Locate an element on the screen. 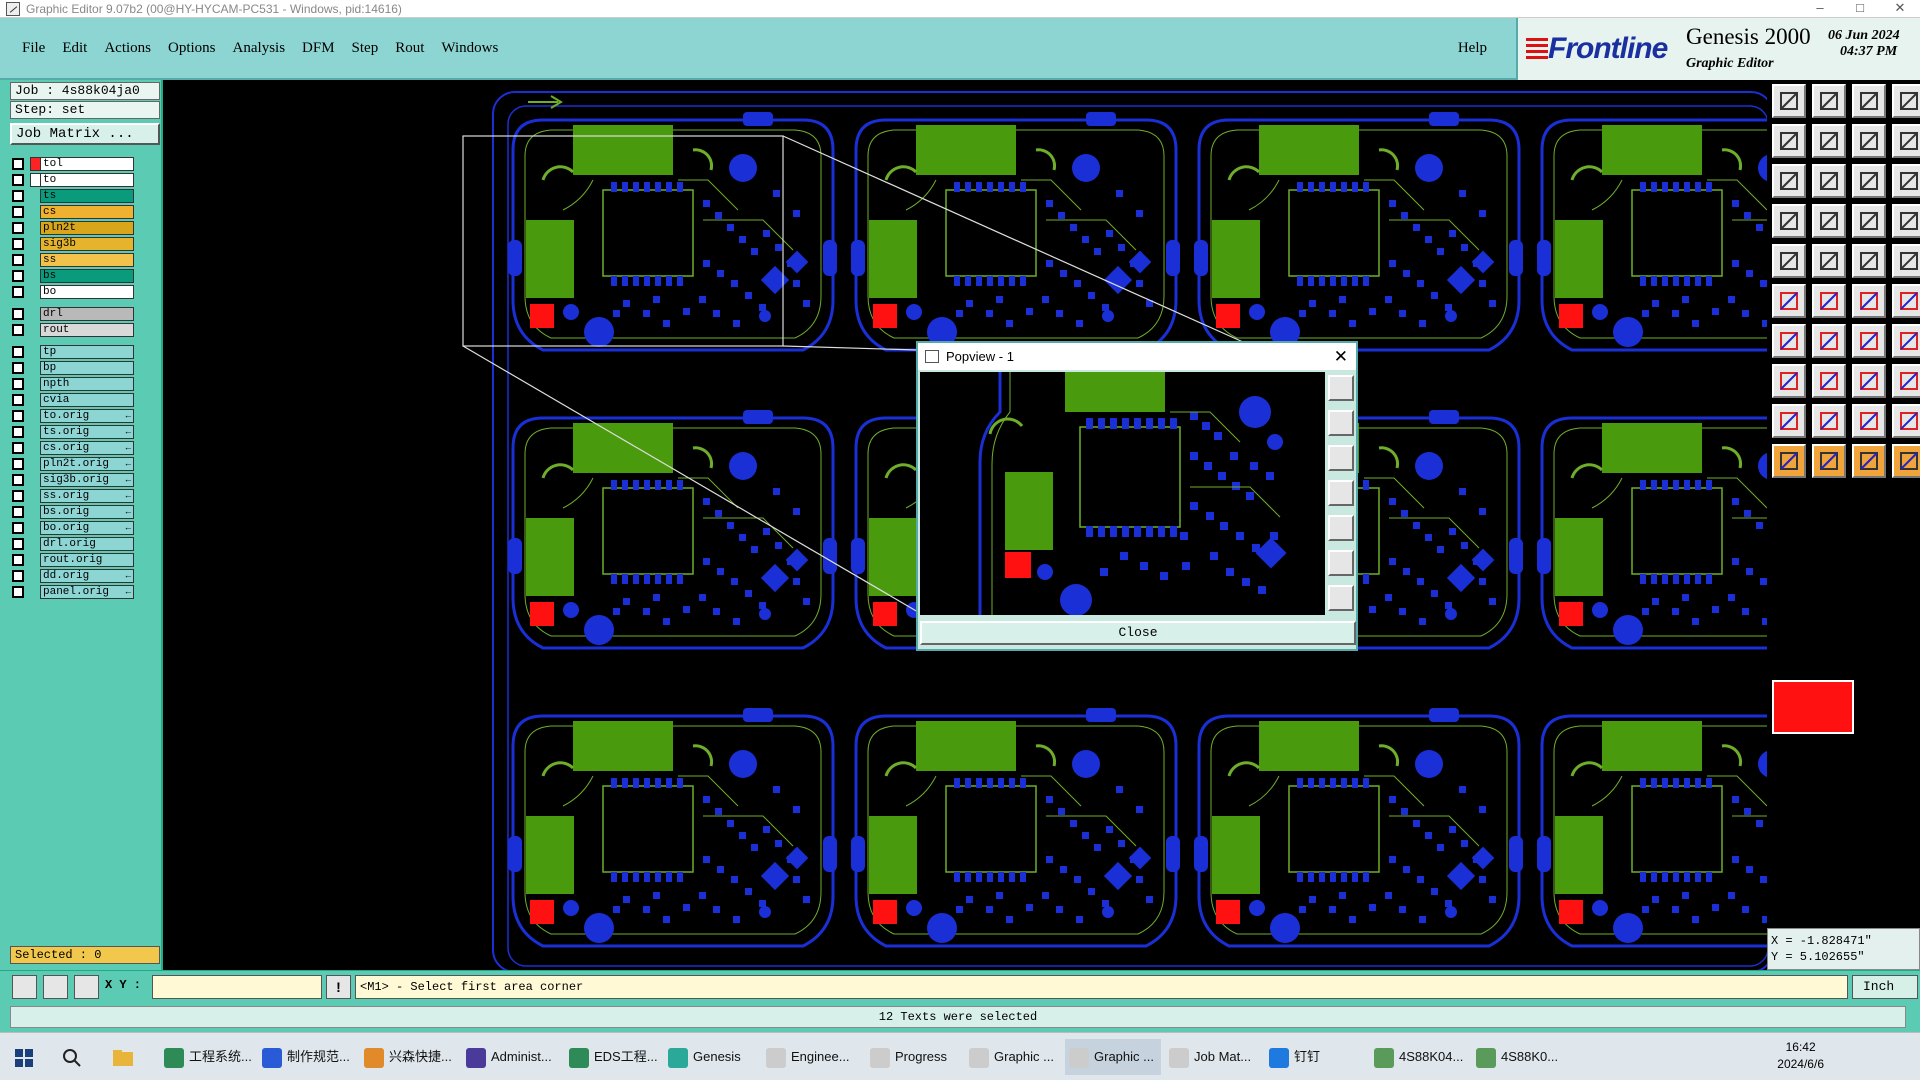 The image size is (1920, 1080). layer-label: tp is located at coordinates (87, 352).